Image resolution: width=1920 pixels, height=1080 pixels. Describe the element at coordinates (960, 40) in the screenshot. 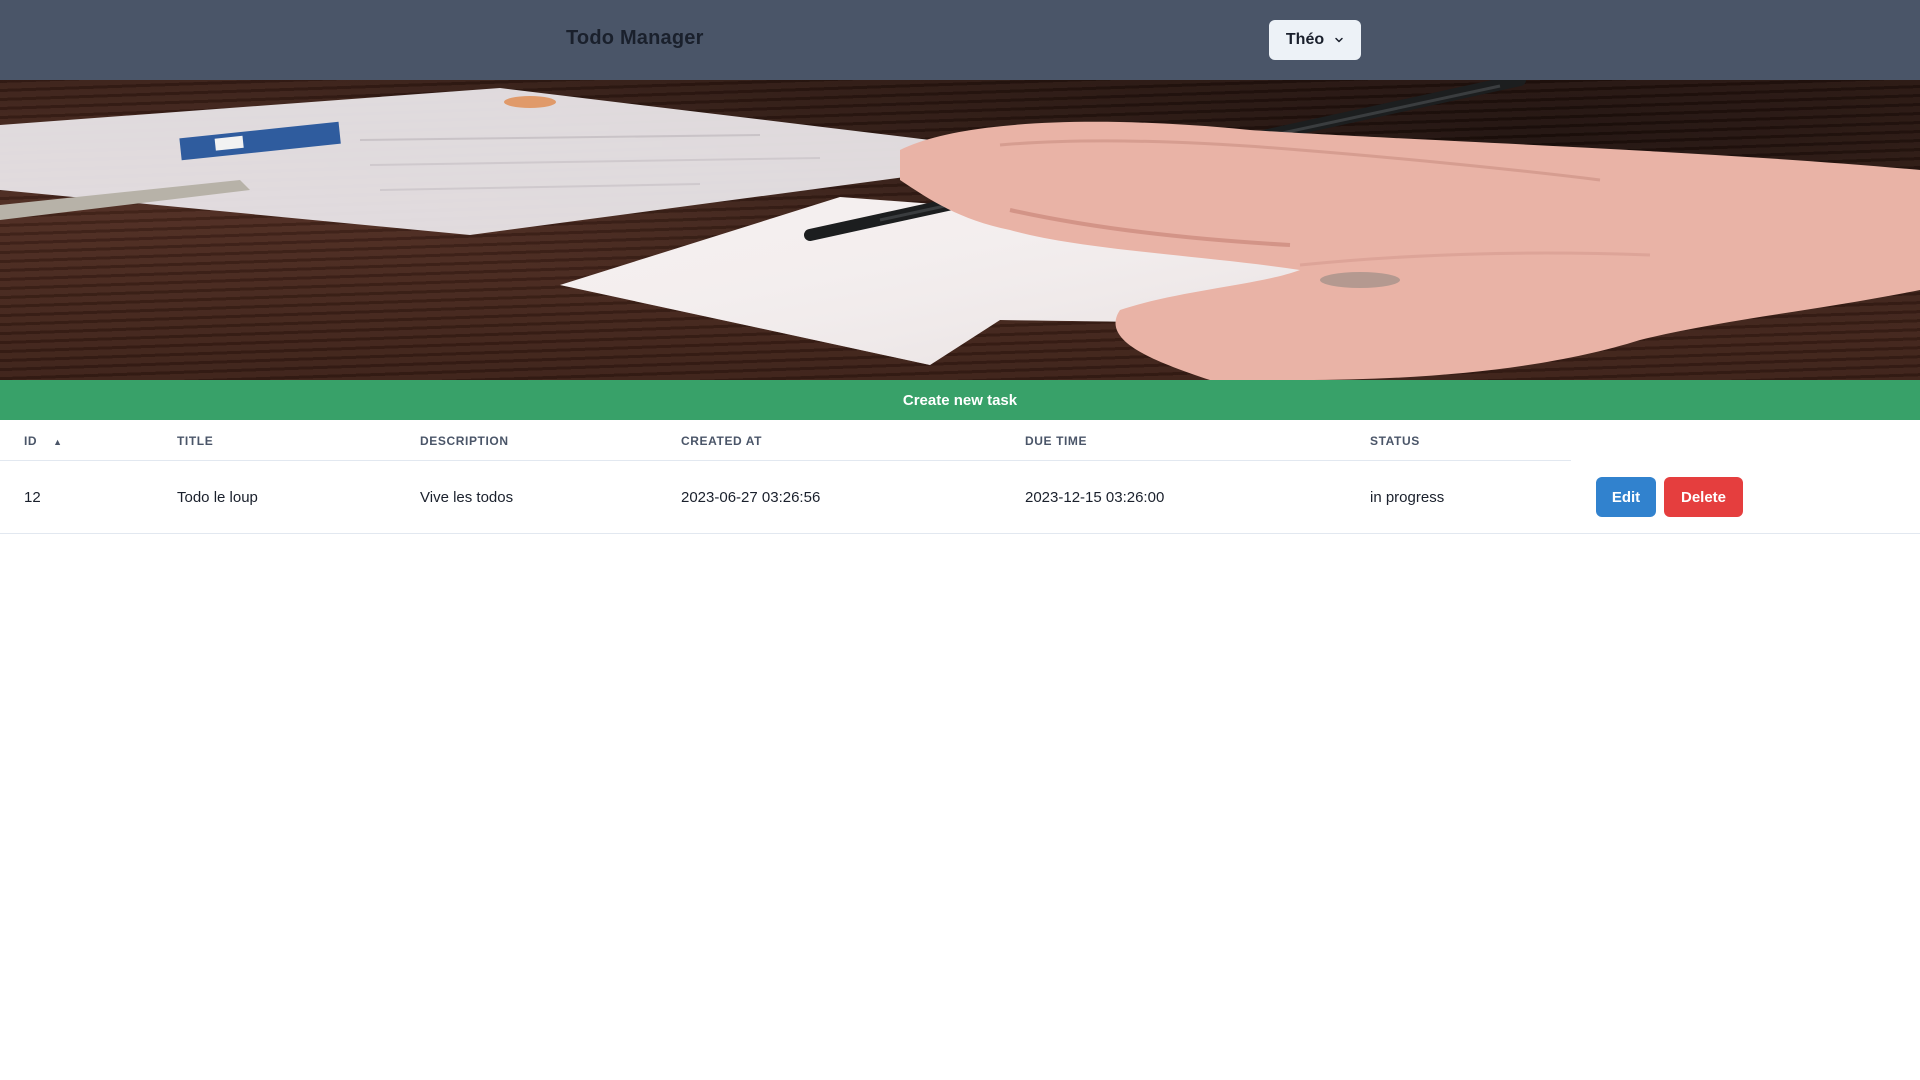

I see `top-navbar: Todo Manager Théo` at that location.